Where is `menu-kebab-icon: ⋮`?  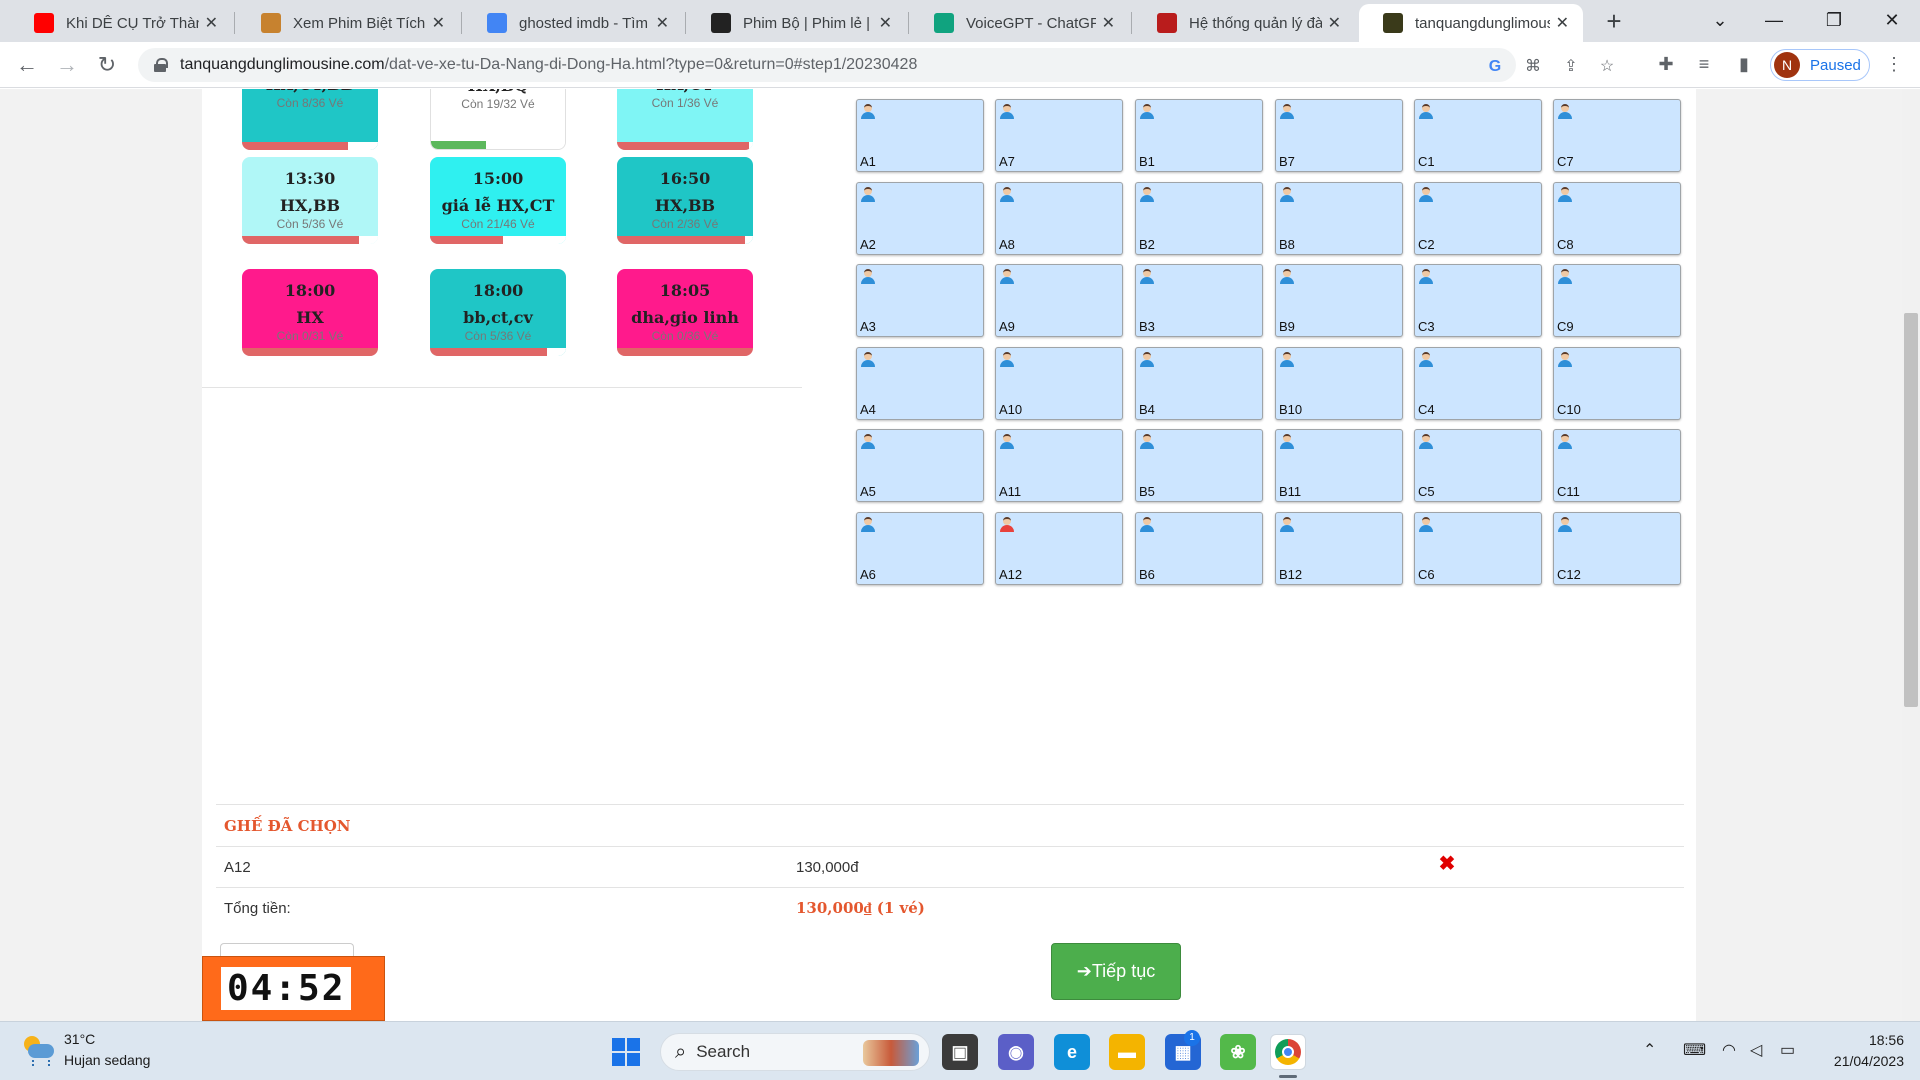 menu-kebab-icon: ⋮ is located at coordinates (1894, 64).